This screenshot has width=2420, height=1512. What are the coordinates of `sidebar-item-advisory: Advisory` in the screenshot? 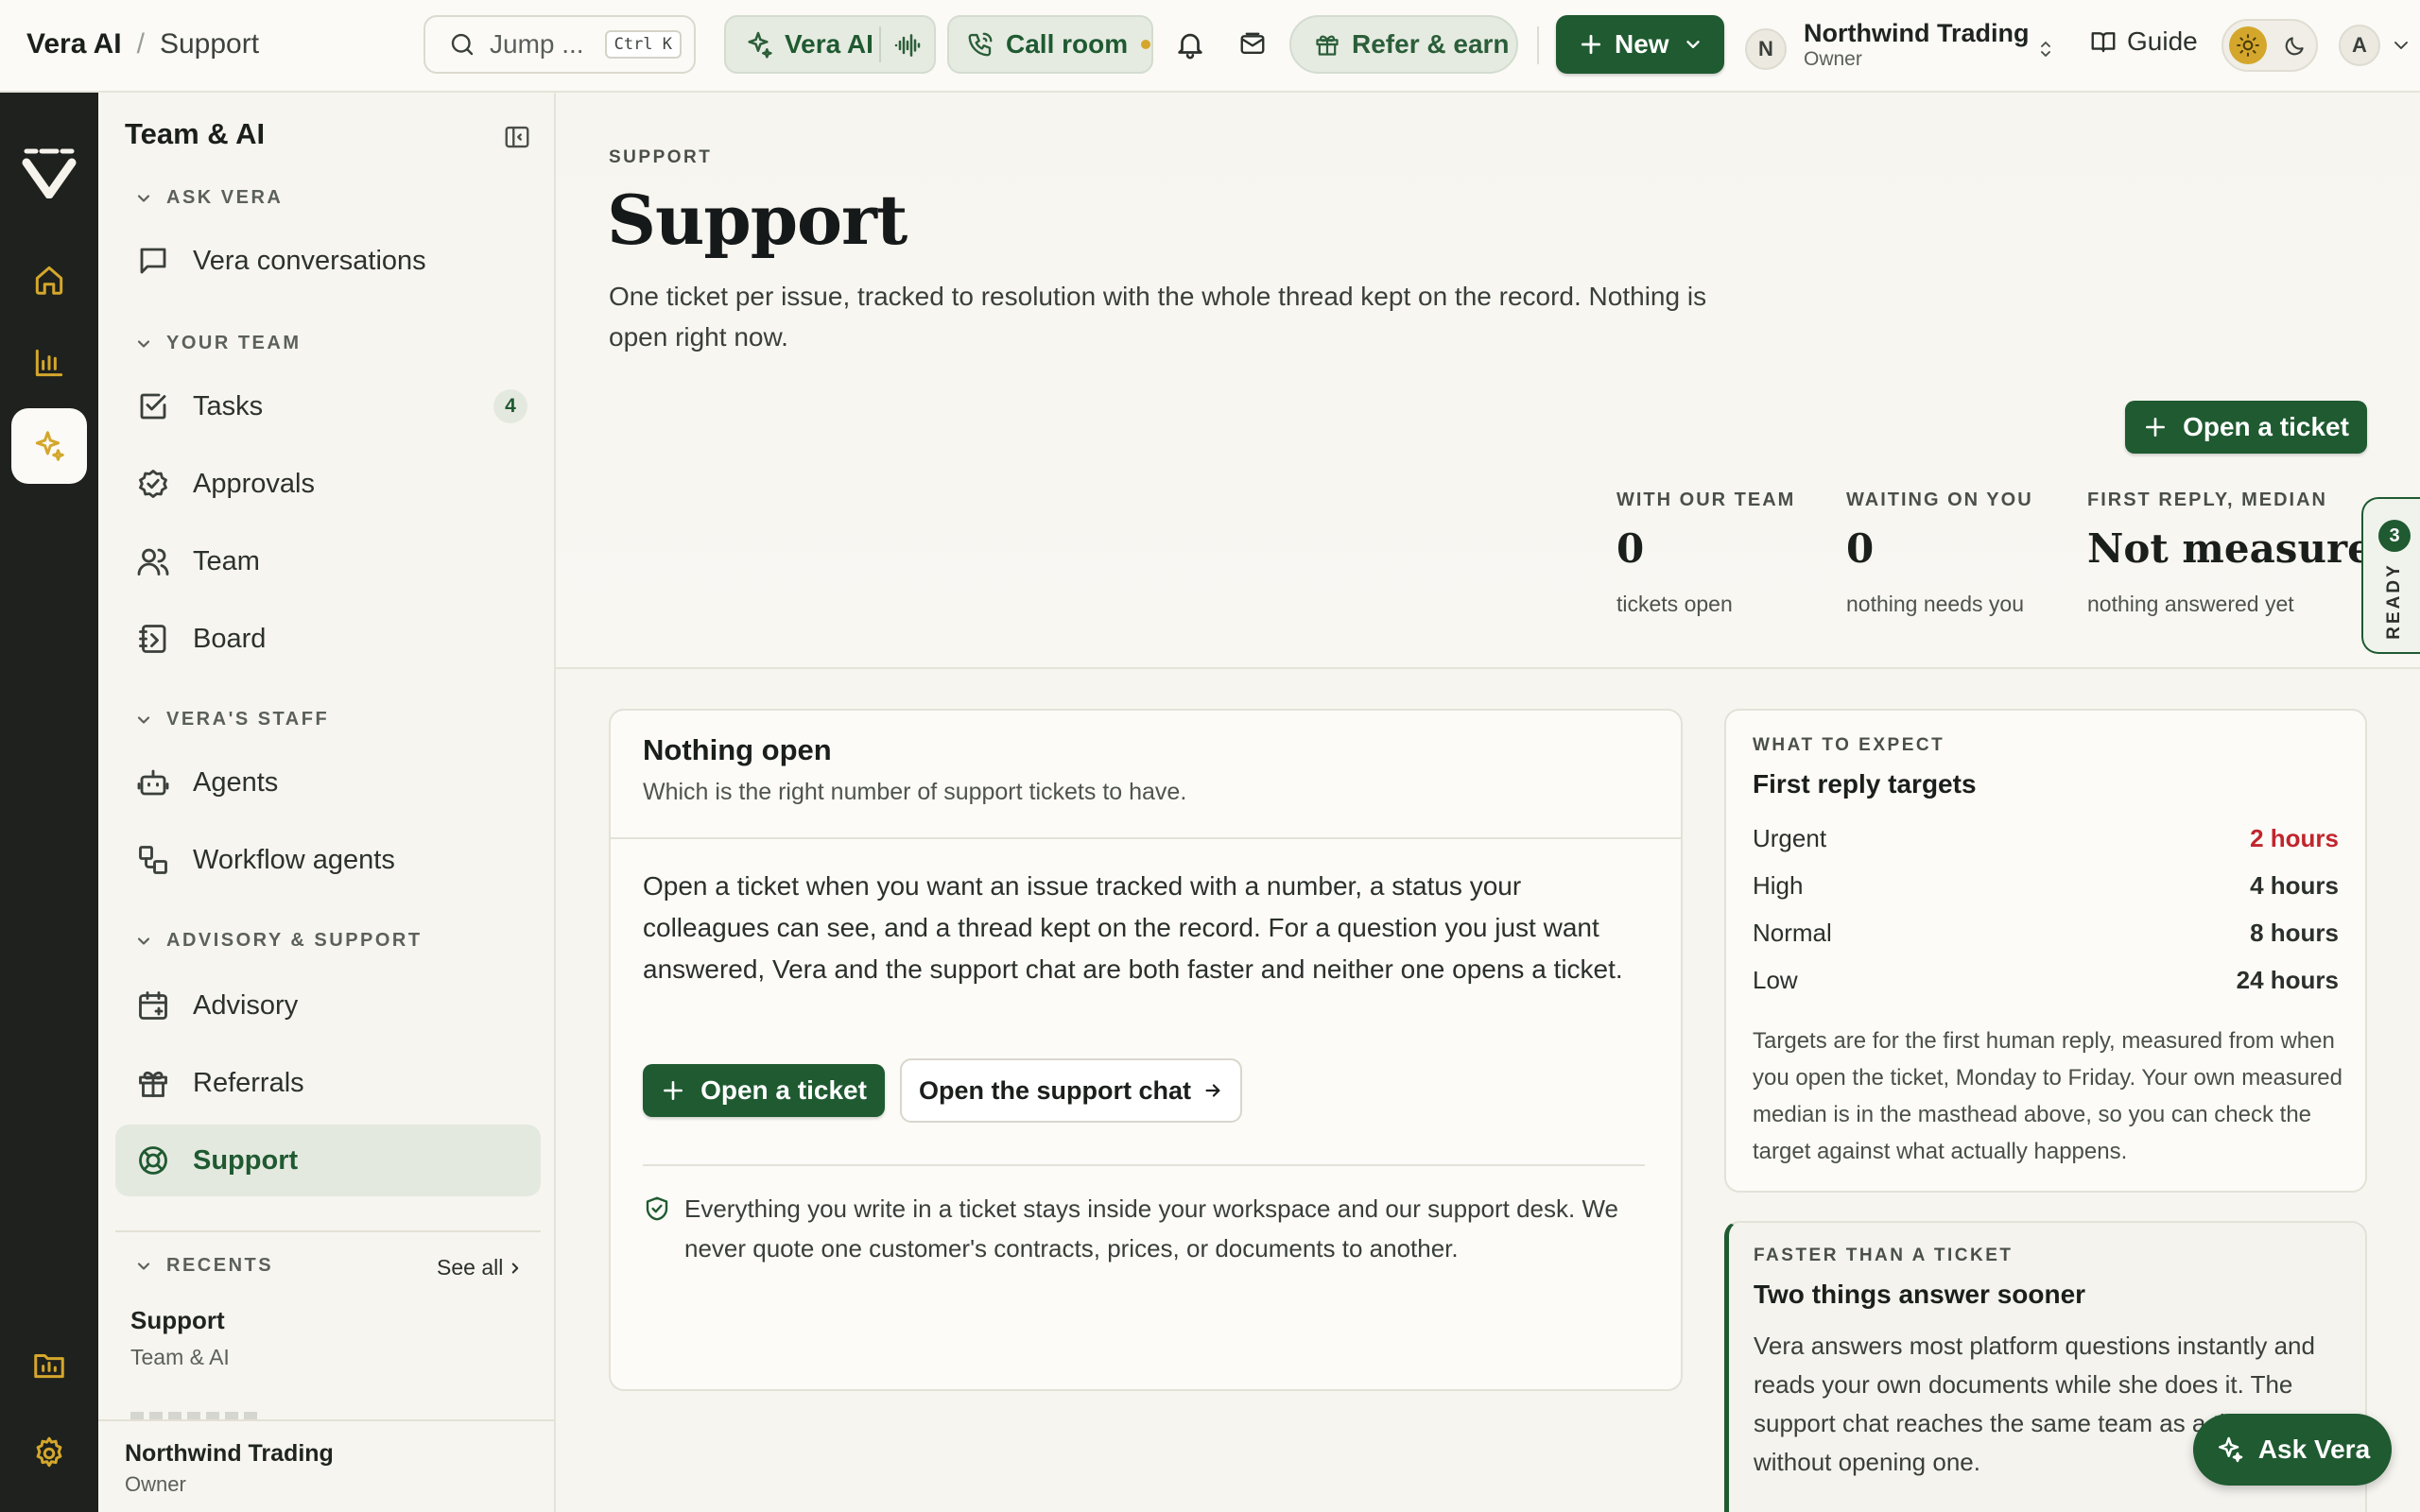 It's located at (328, 1005).